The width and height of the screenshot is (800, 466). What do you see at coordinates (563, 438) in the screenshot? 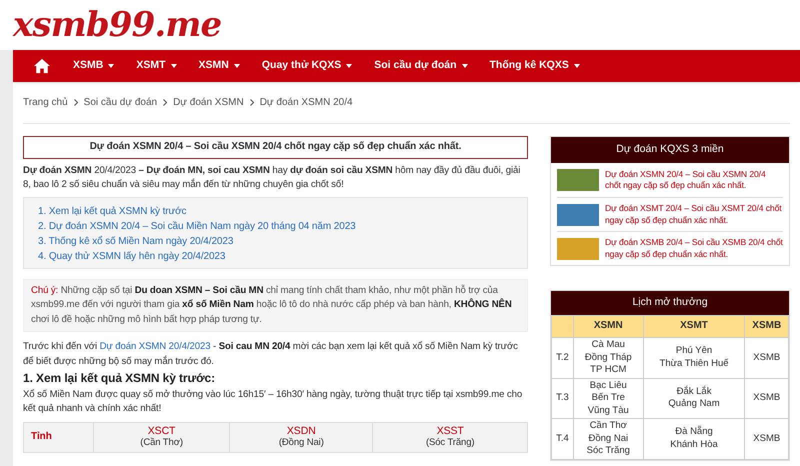
I see `table-cell: T.4` at bounding box center [563, 438].